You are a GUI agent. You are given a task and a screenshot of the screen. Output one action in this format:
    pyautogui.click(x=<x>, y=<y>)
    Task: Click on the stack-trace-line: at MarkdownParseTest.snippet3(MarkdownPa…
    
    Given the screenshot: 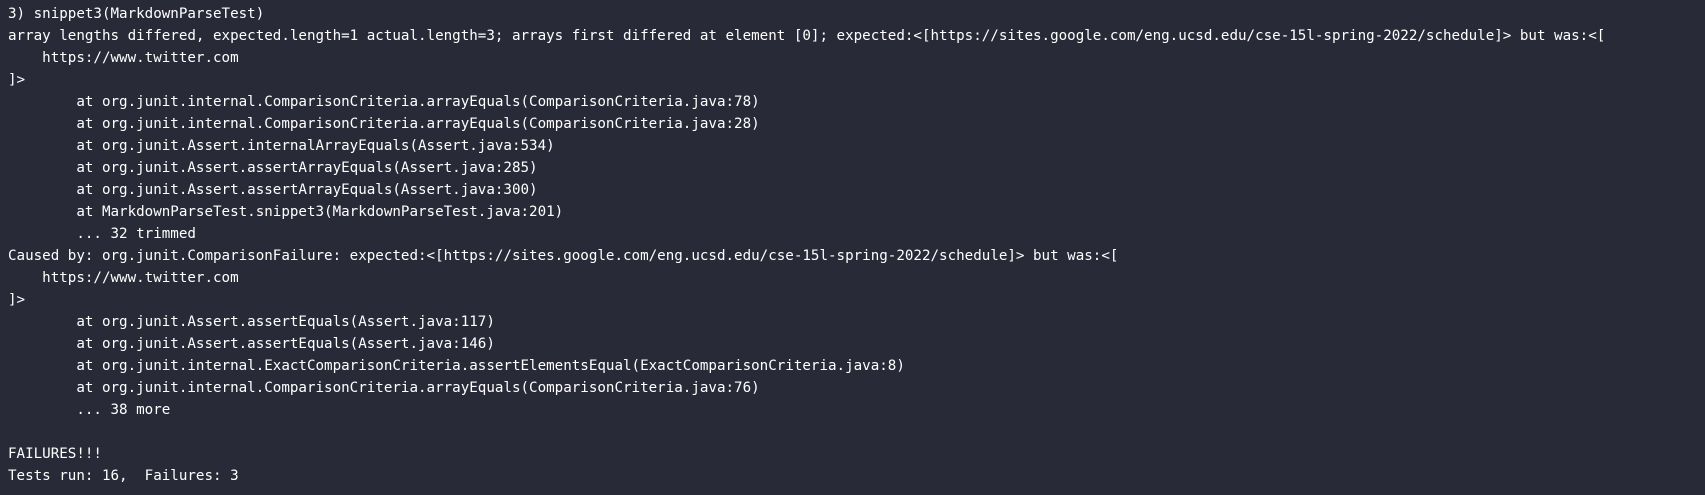 What is the action you would take?
    pyautogui.click(x=286, y=212)
    